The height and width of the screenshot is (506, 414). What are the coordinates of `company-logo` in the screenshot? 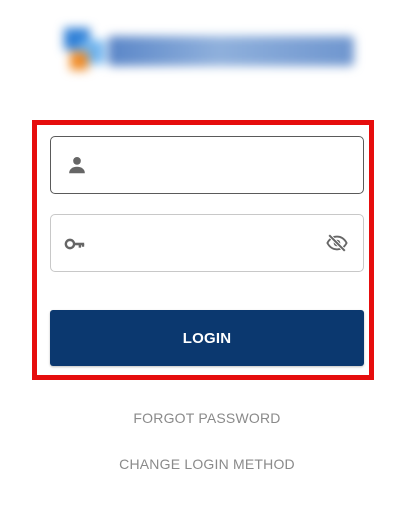 It's located at (206, 50).